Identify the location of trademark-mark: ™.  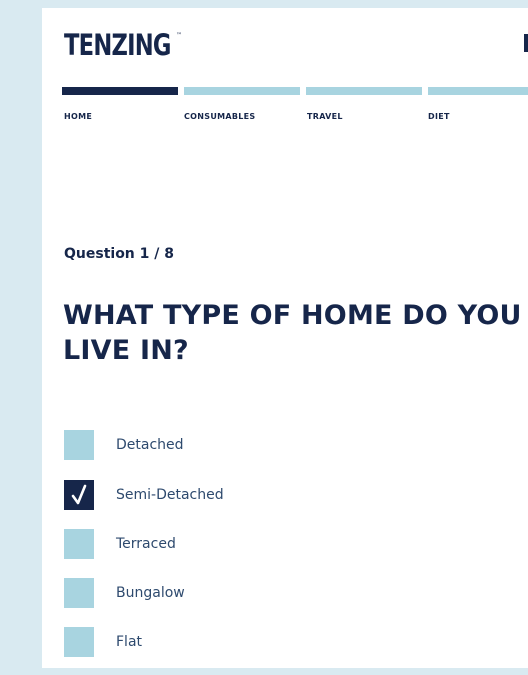
(179, 35).